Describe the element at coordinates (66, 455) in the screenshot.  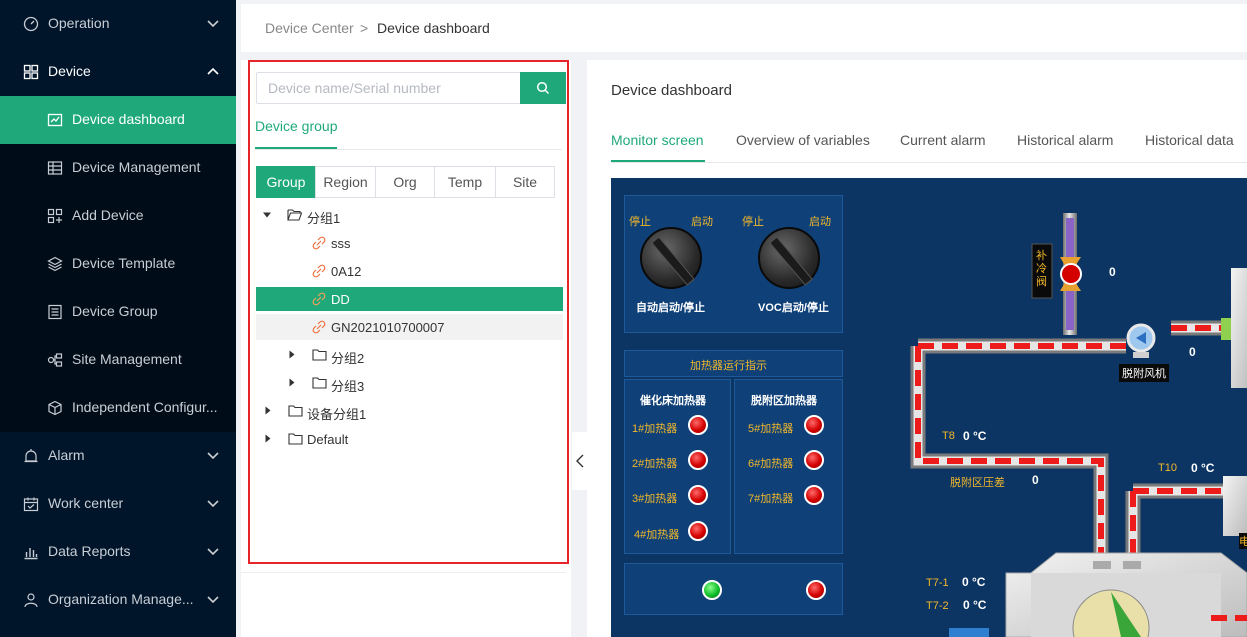
I see `menu-alarm-label: Alarm` at that location.